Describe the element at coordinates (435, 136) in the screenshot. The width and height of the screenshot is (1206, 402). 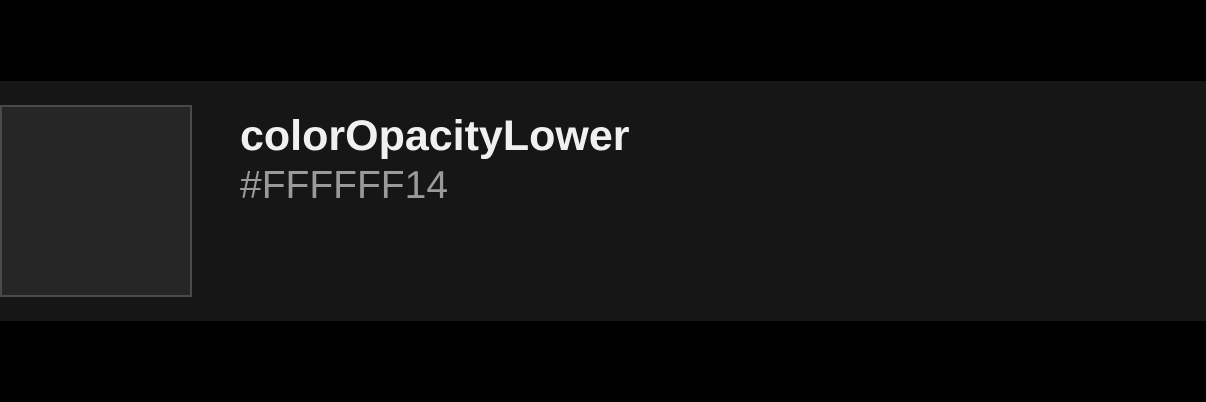
I see `token-name: colorOpacityLower` at that location.